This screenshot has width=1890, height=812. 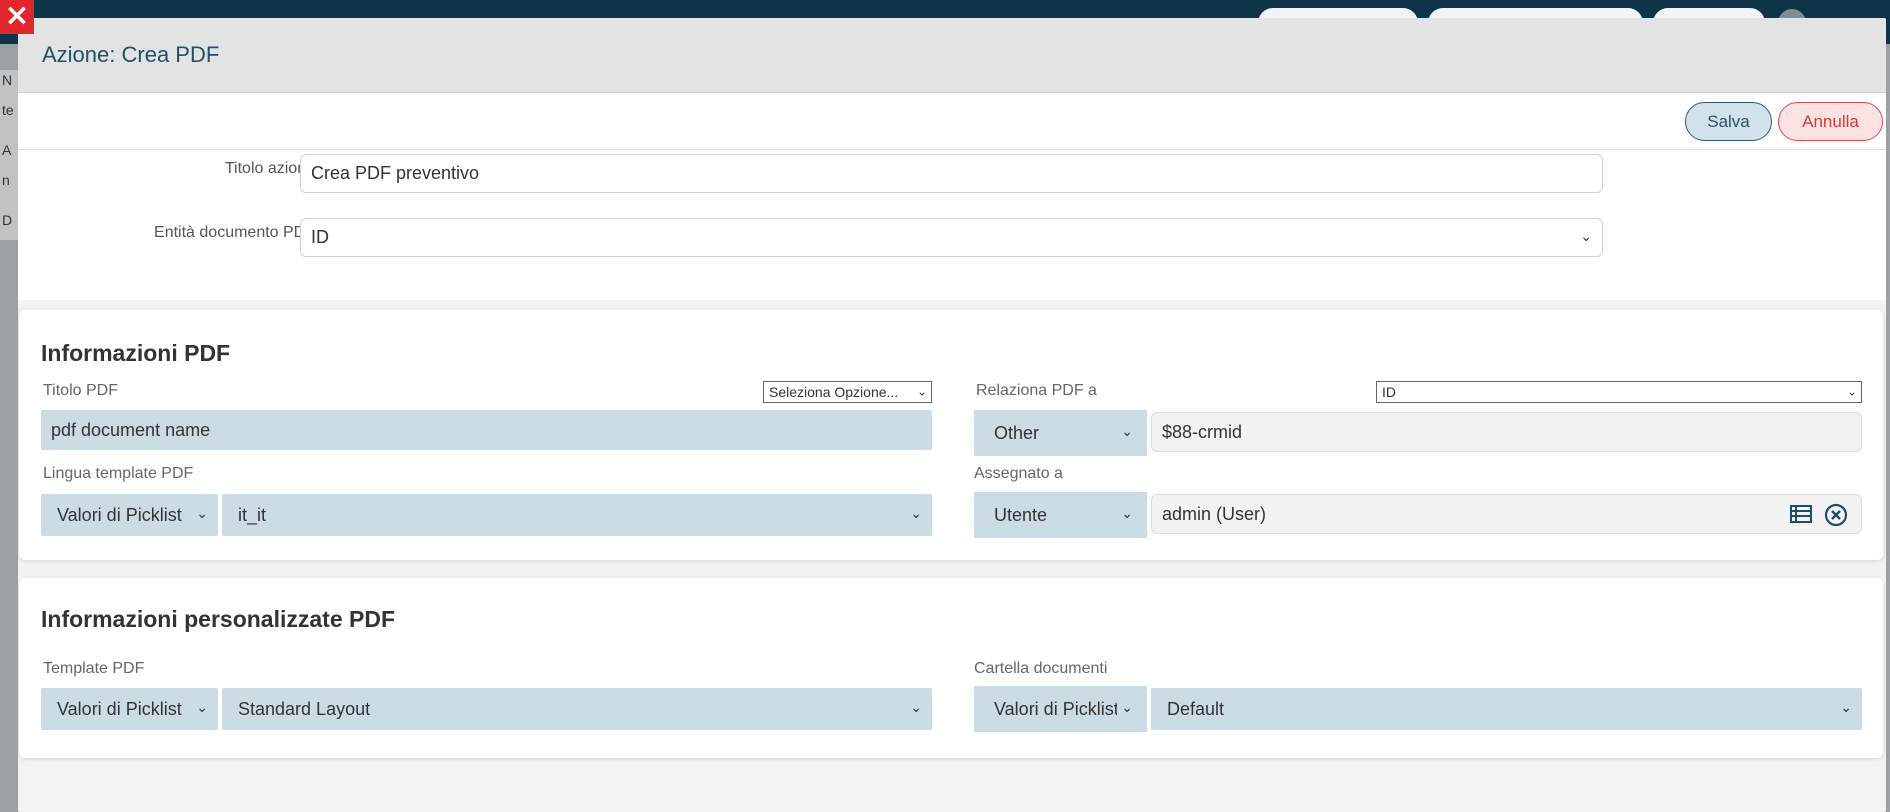 I want to click on modal-header: Azione: Crea PDF, so click(x=952, y=55).